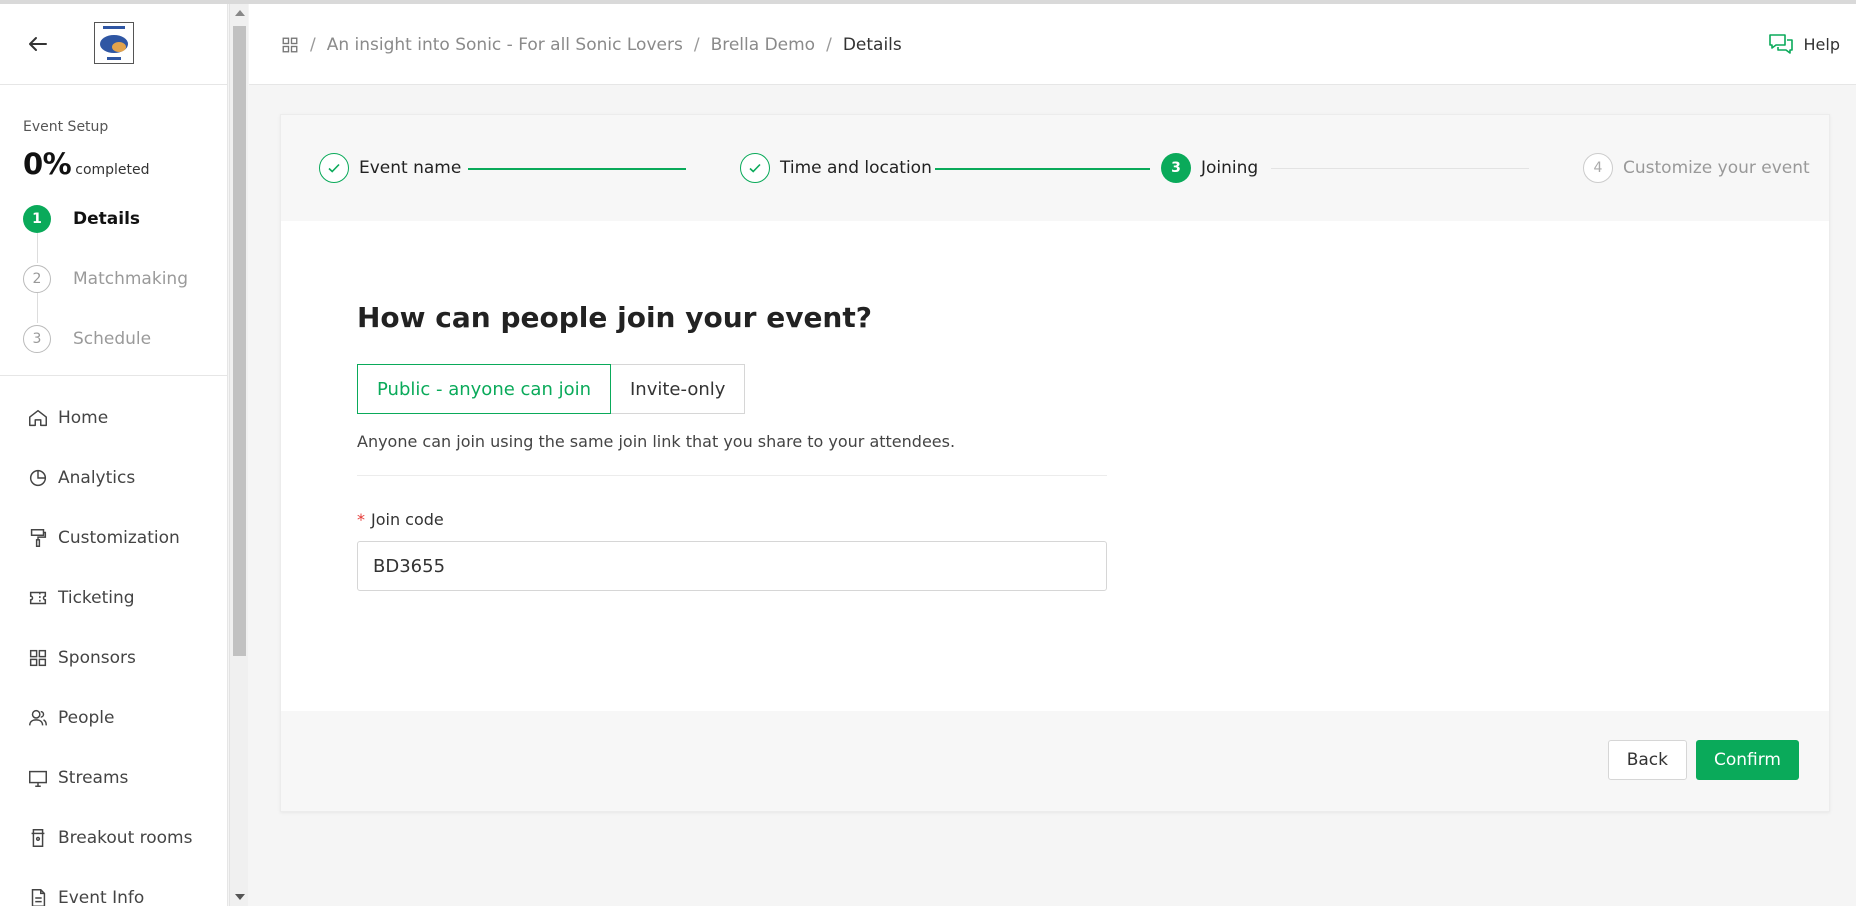 This screenshot has height=906, width=1856. I want to click on setup-step-schedule: 3 Schedule, so click(125, 339).